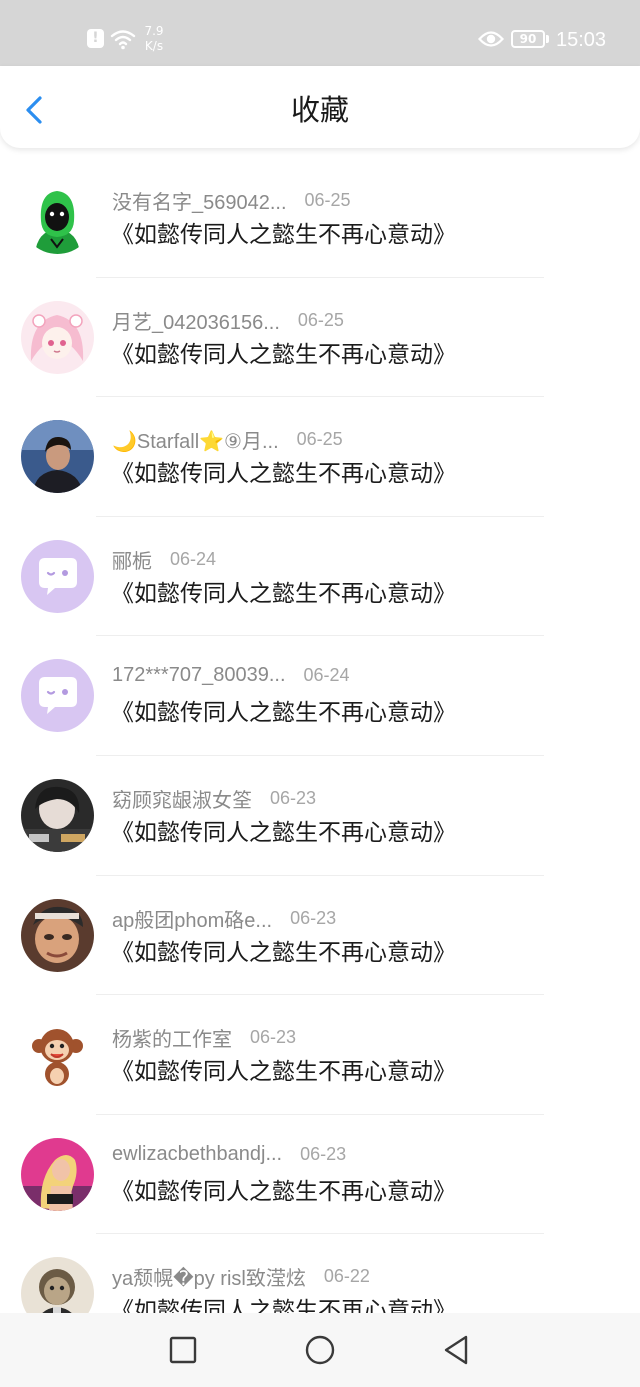 Image resolution: width=640 pixels, height=1387 pixels. What do you see at coordinates (57, 1285) in the screenshot?
I see `cartoon-man-avatar` at bounding box center [57, 1285].